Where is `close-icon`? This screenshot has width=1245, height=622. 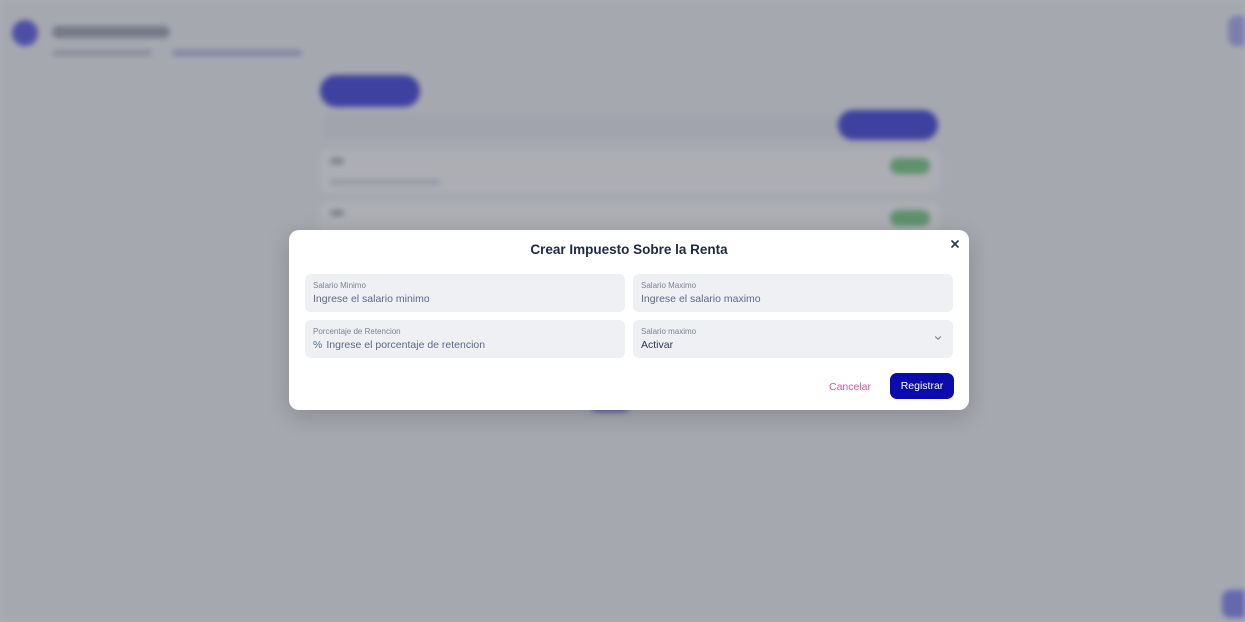
close-icon is located at coordinates (955, 244).